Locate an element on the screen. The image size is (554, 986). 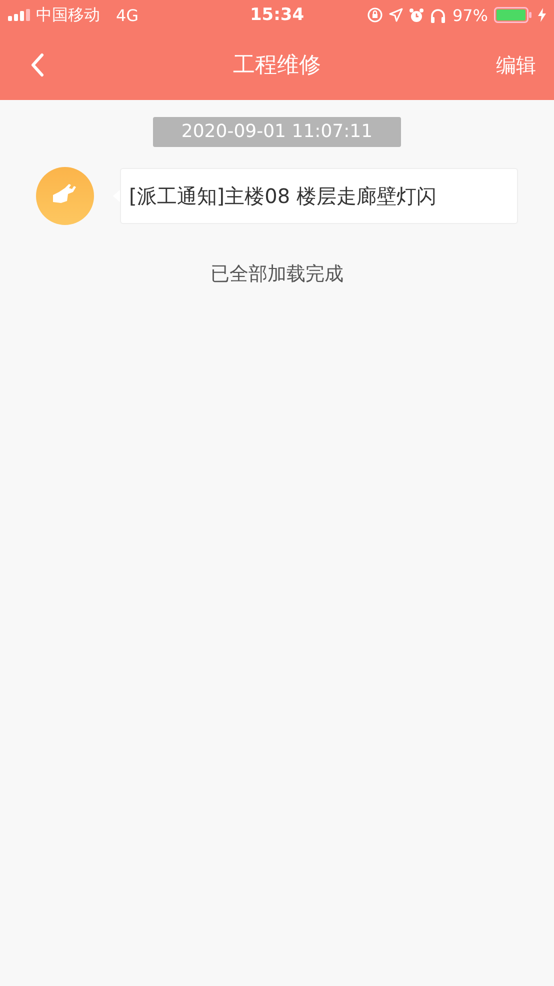
message-bubble: [派工通知]主楼08 楼层走廊壁灯闪 is located at coordinates (319, 196).